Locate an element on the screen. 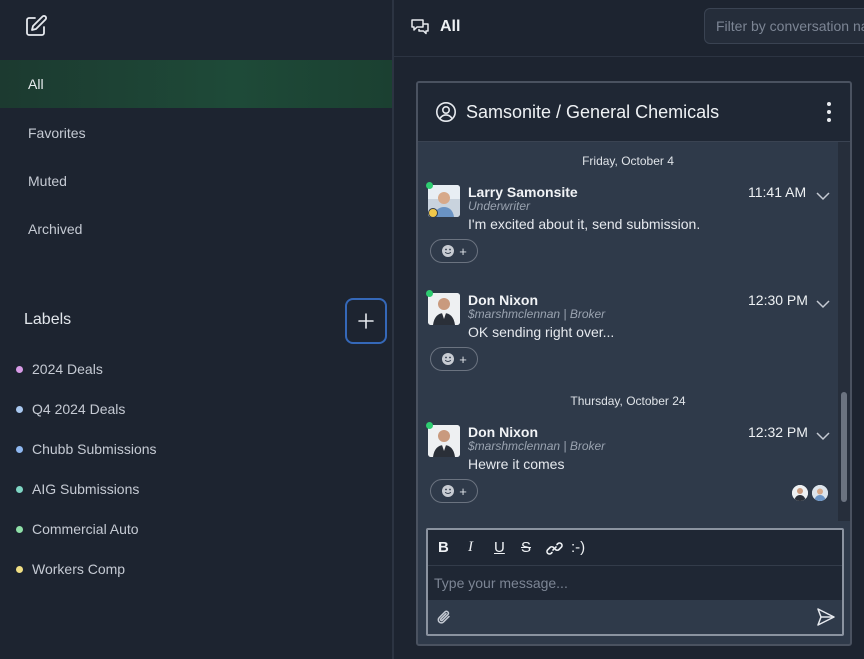 The height and width of the screenshot is (659, 864). nav-item-favorites: Favorites is located at coordinates (196, 133).